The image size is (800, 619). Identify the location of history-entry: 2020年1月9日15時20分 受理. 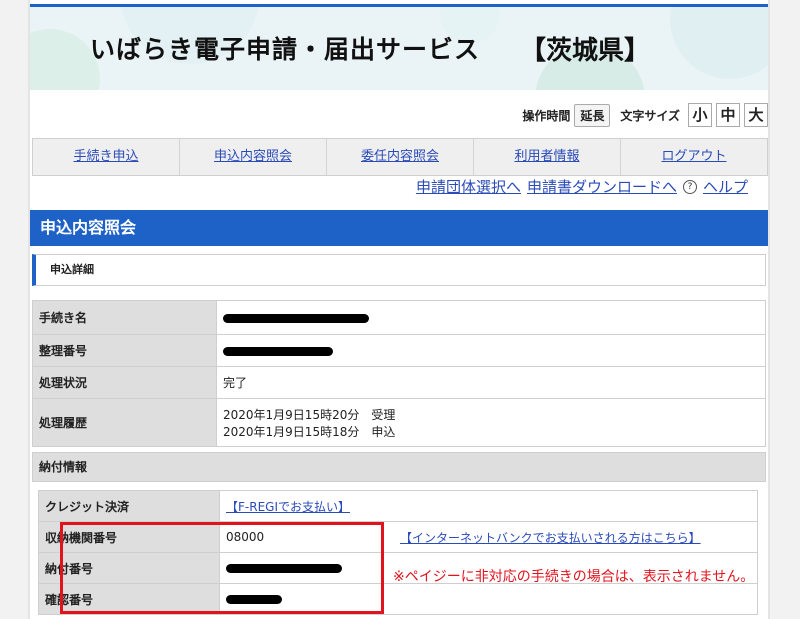
(309, 414).